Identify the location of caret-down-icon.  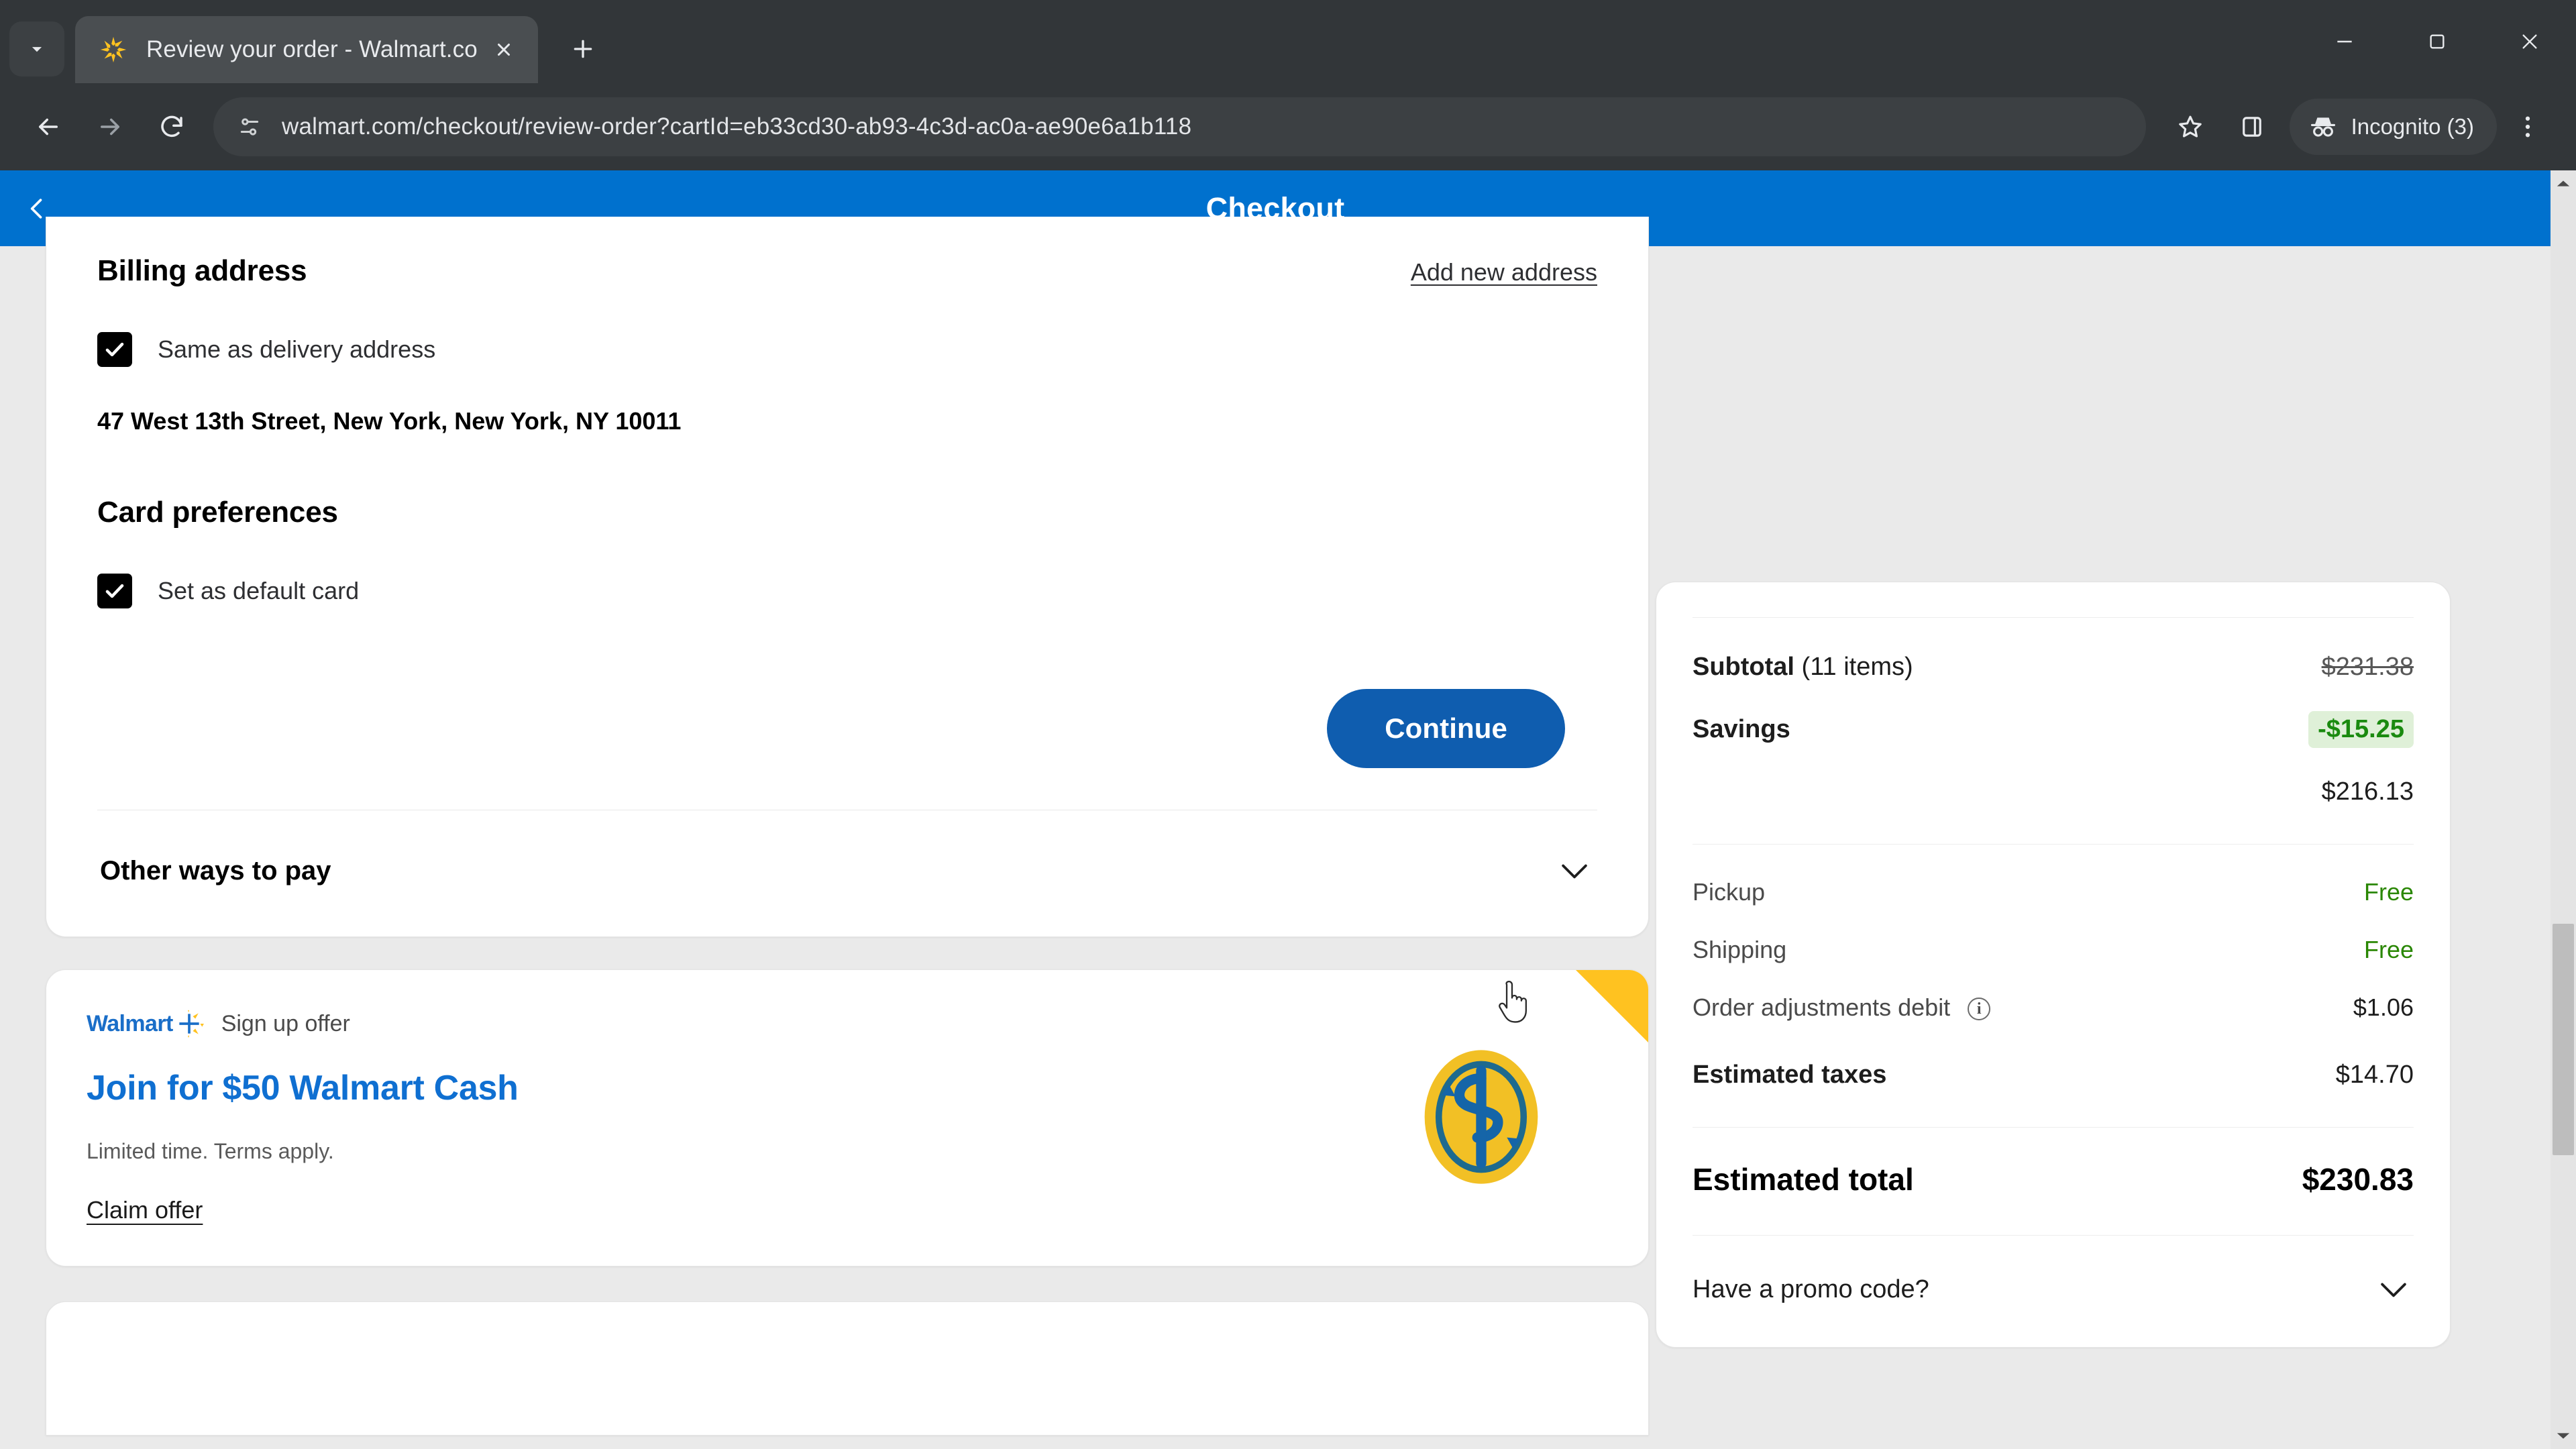
(2563, 1436).